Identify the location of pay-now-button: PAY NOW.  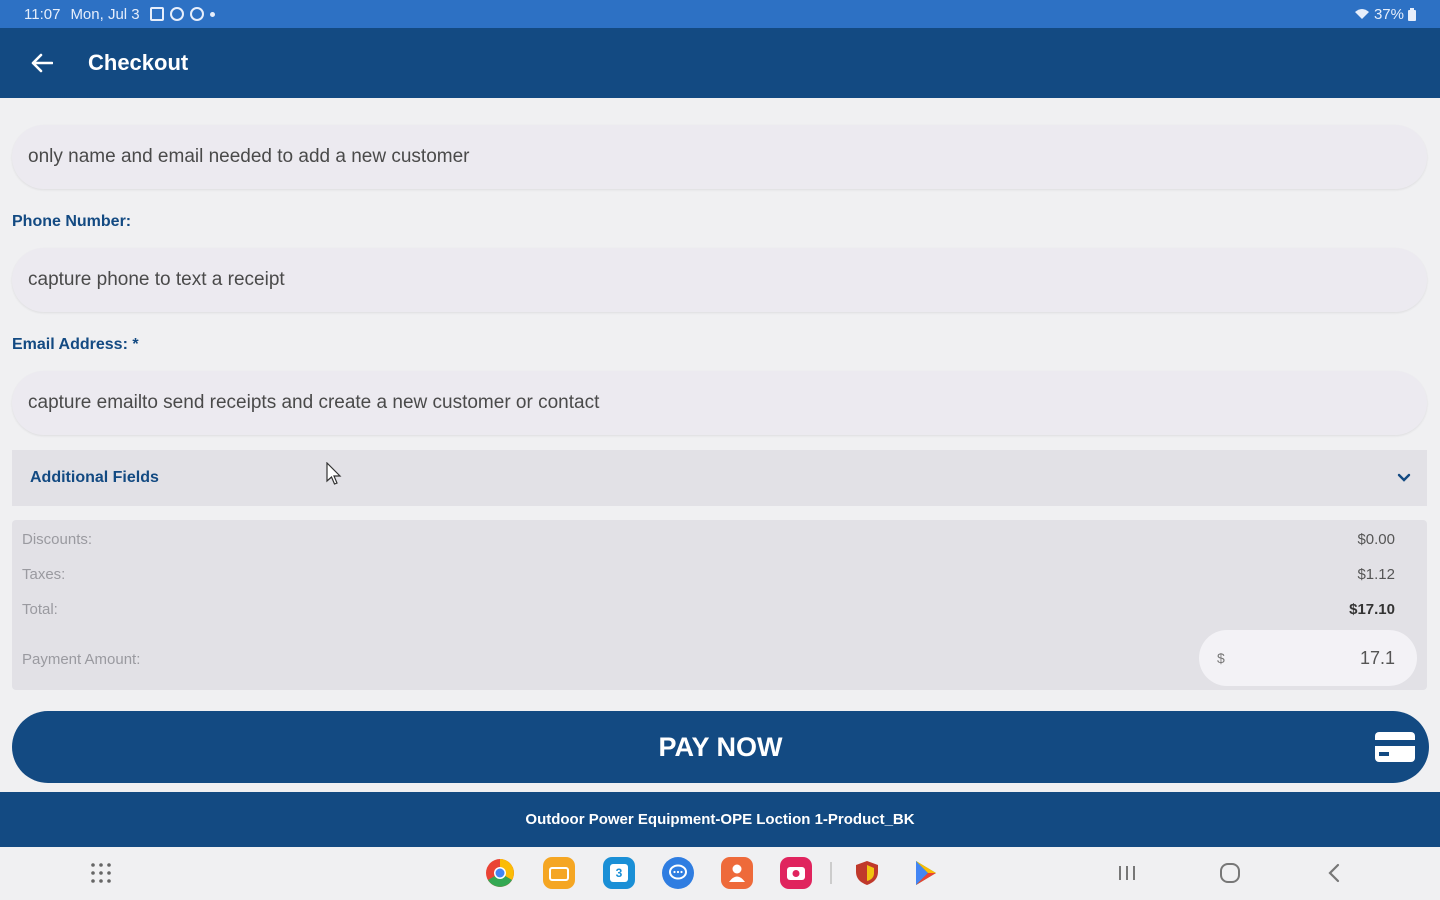
(720, 747).